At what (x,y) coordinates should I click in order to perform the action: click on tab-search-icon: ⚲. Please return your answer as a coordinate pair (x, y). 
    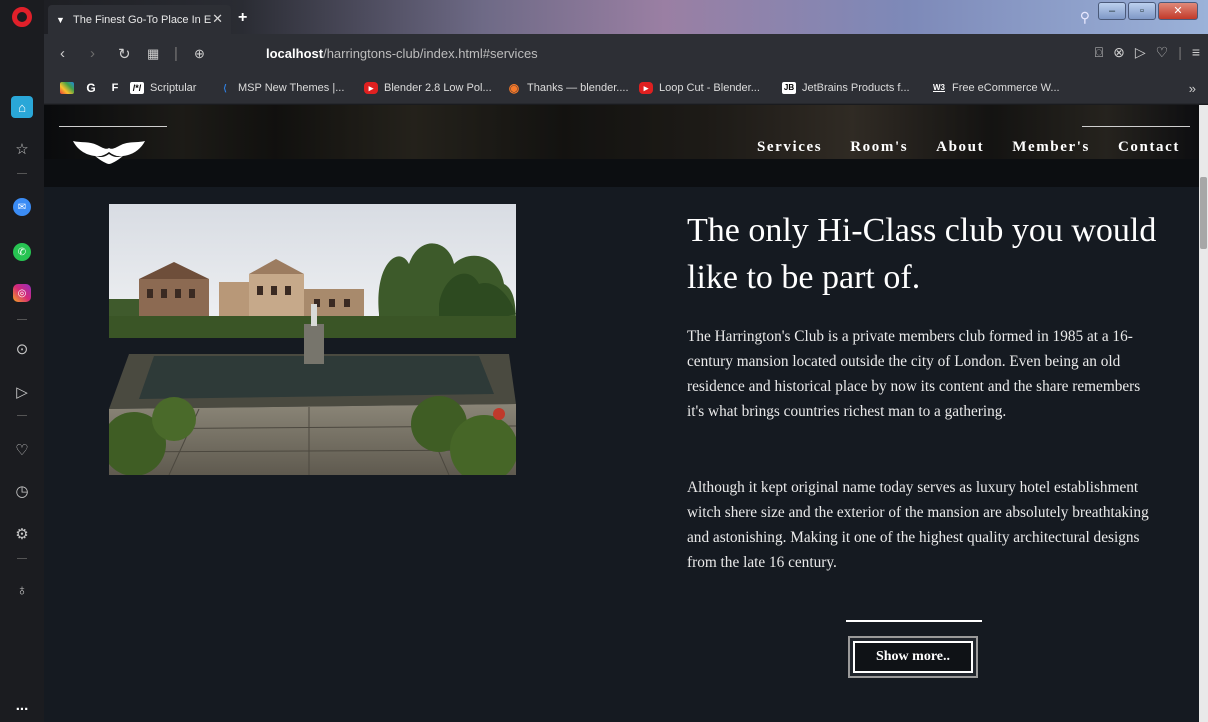
    Looking at the image, I should click on (1085, 17).